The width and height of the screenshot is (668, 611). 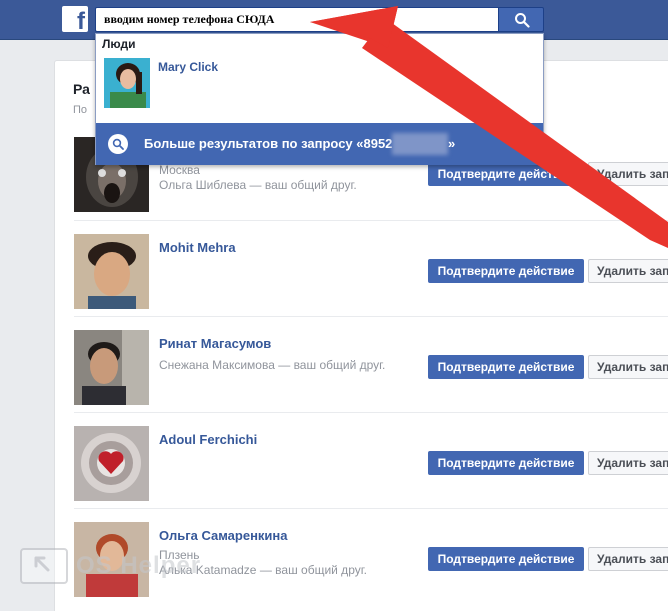 I want to click on search-input: вводим номер телефона СЮДА, so click(x=296, y=19).